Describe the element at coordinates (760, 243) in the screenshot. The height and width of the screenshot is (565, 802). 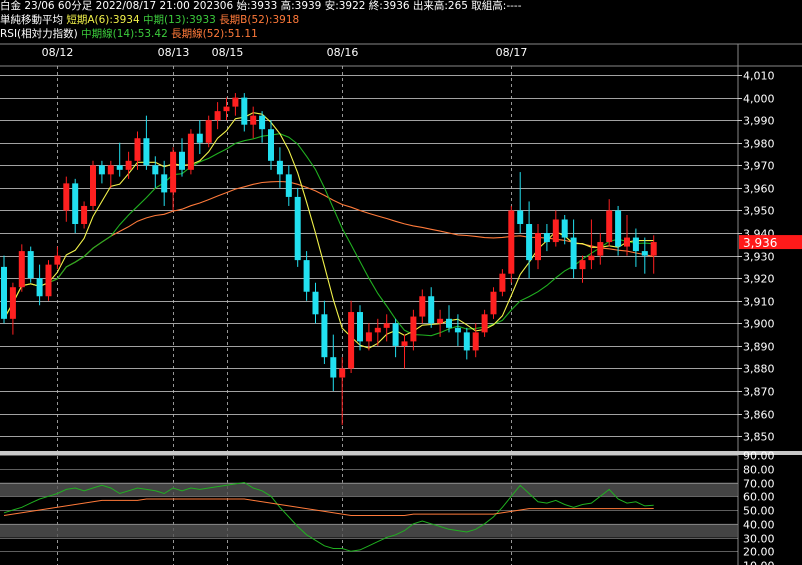
I see `current-price-label: 3,936` at that location.